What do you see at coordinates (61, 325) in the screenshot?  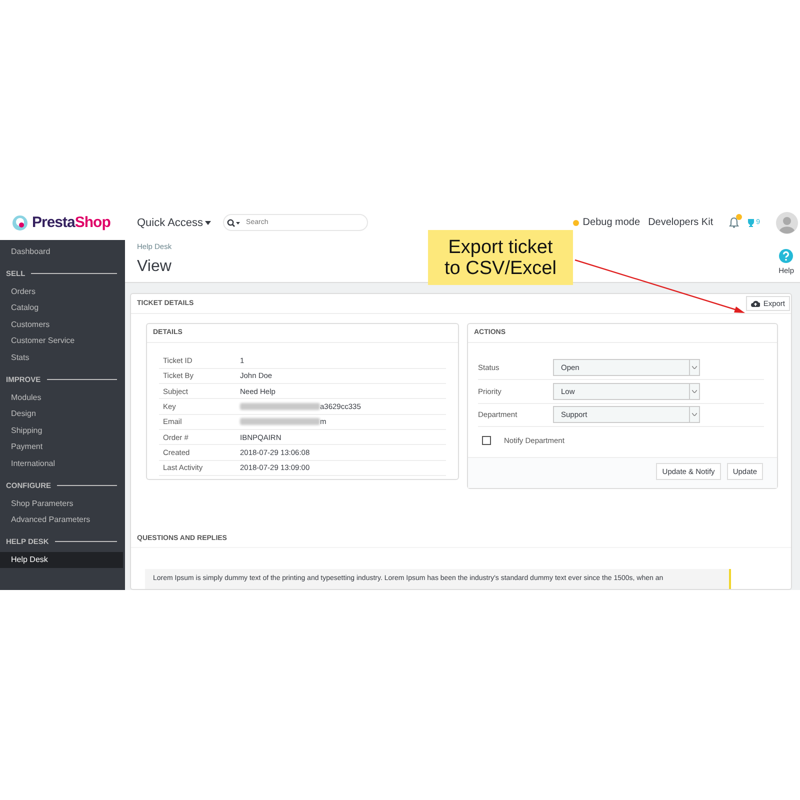 I see `sidebar-item: Customers` at bounding box center [61, 325].